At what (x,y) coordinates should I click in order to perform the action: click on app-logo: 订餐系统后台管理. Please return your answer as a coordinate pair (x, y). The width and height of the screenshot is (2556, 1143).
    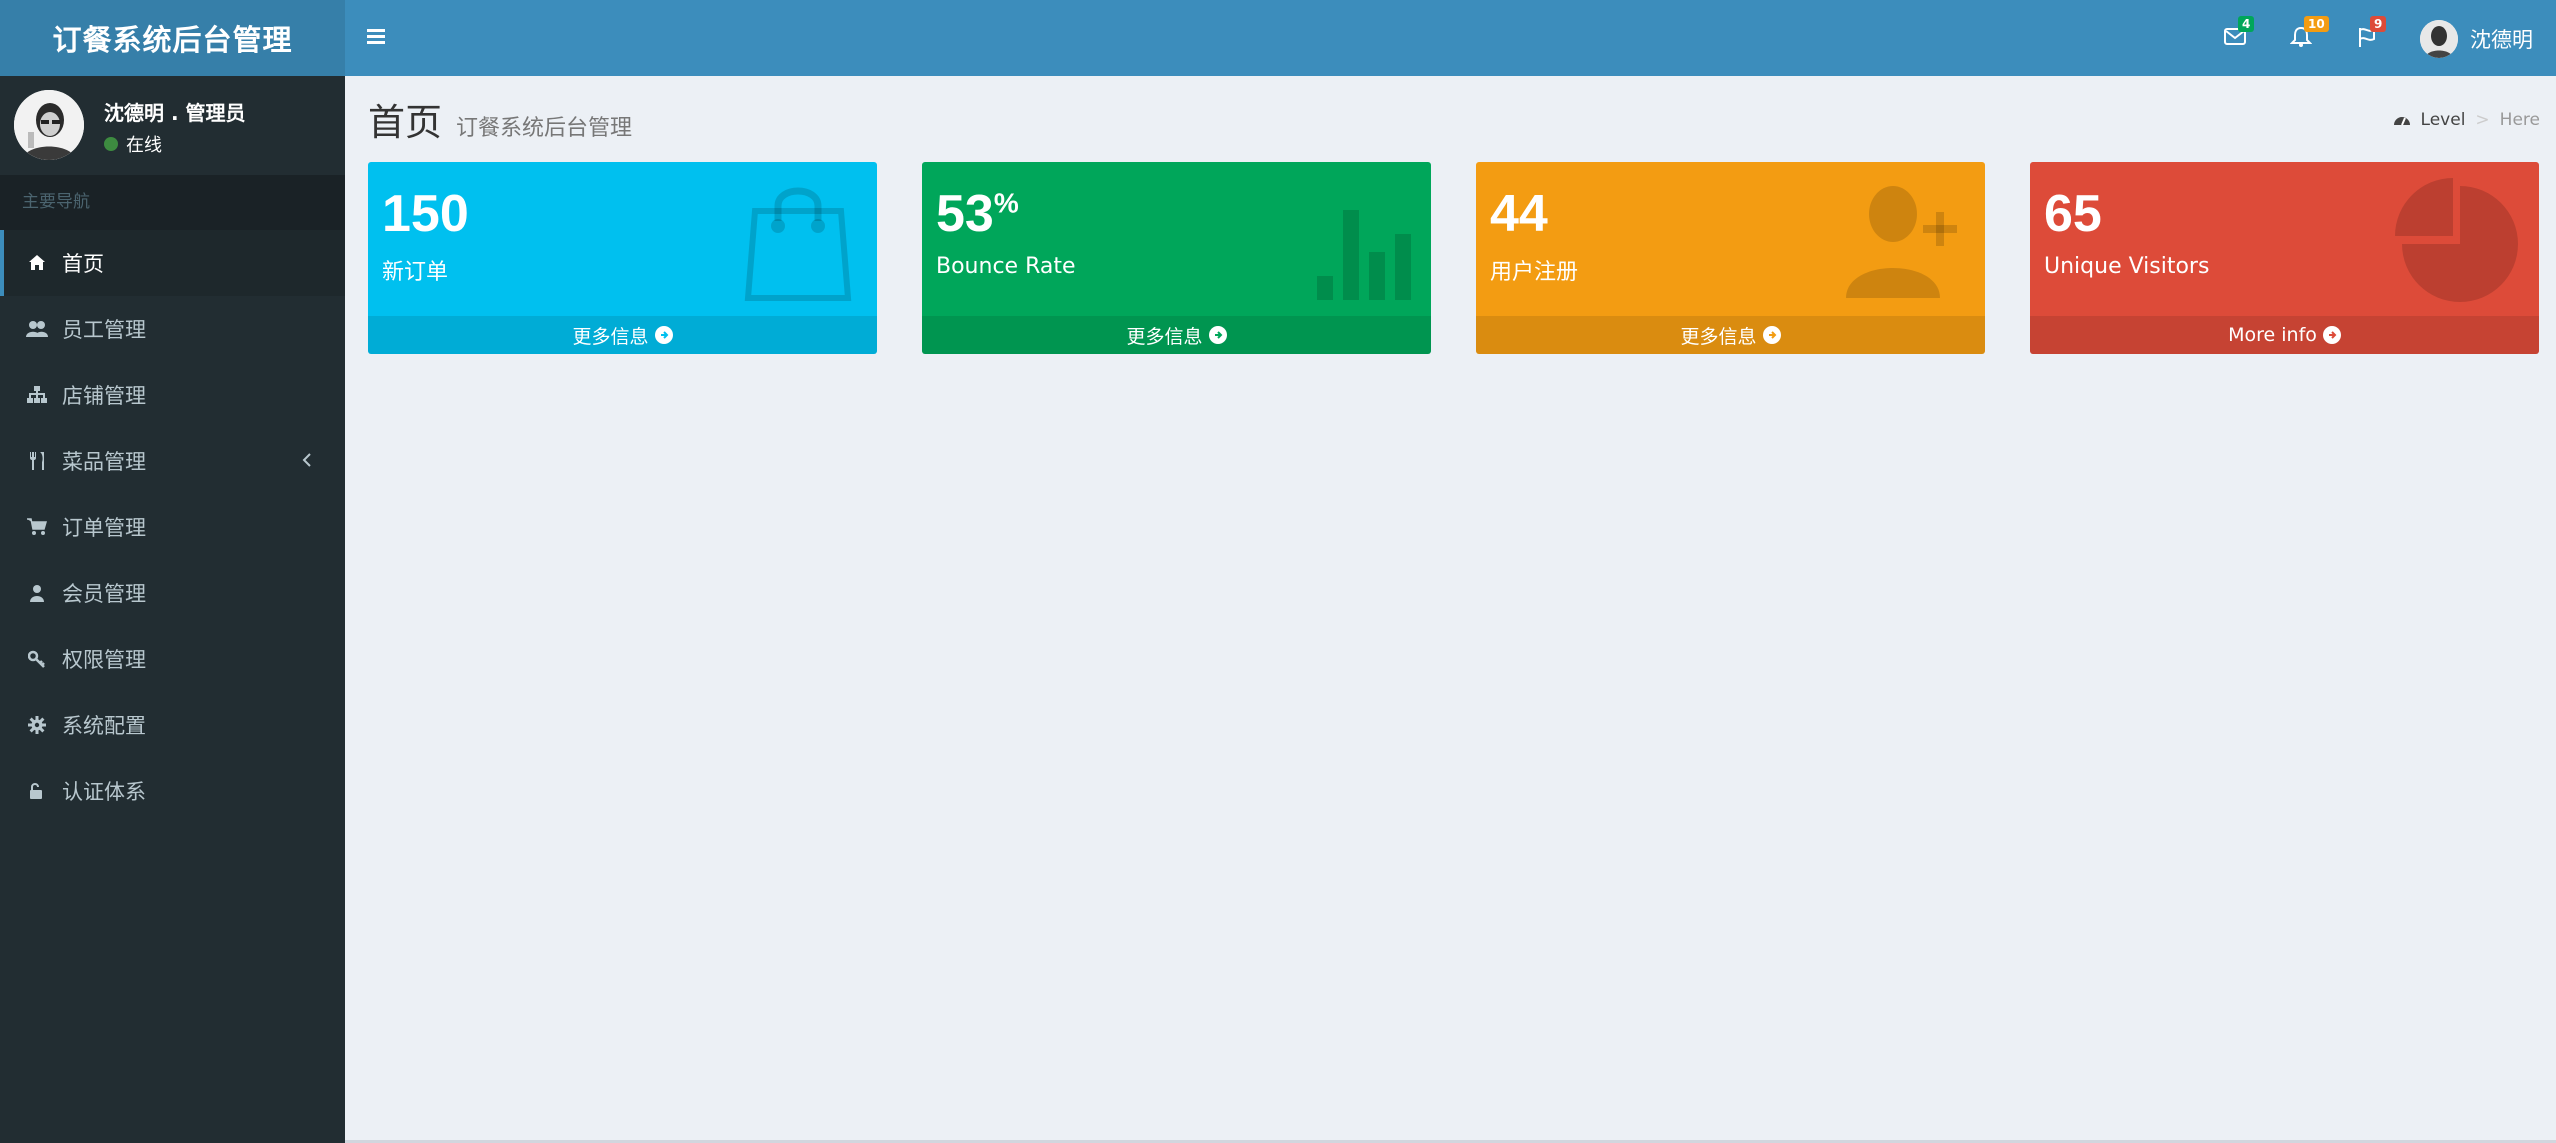
    Looking at the image, I should click on (172, 38).